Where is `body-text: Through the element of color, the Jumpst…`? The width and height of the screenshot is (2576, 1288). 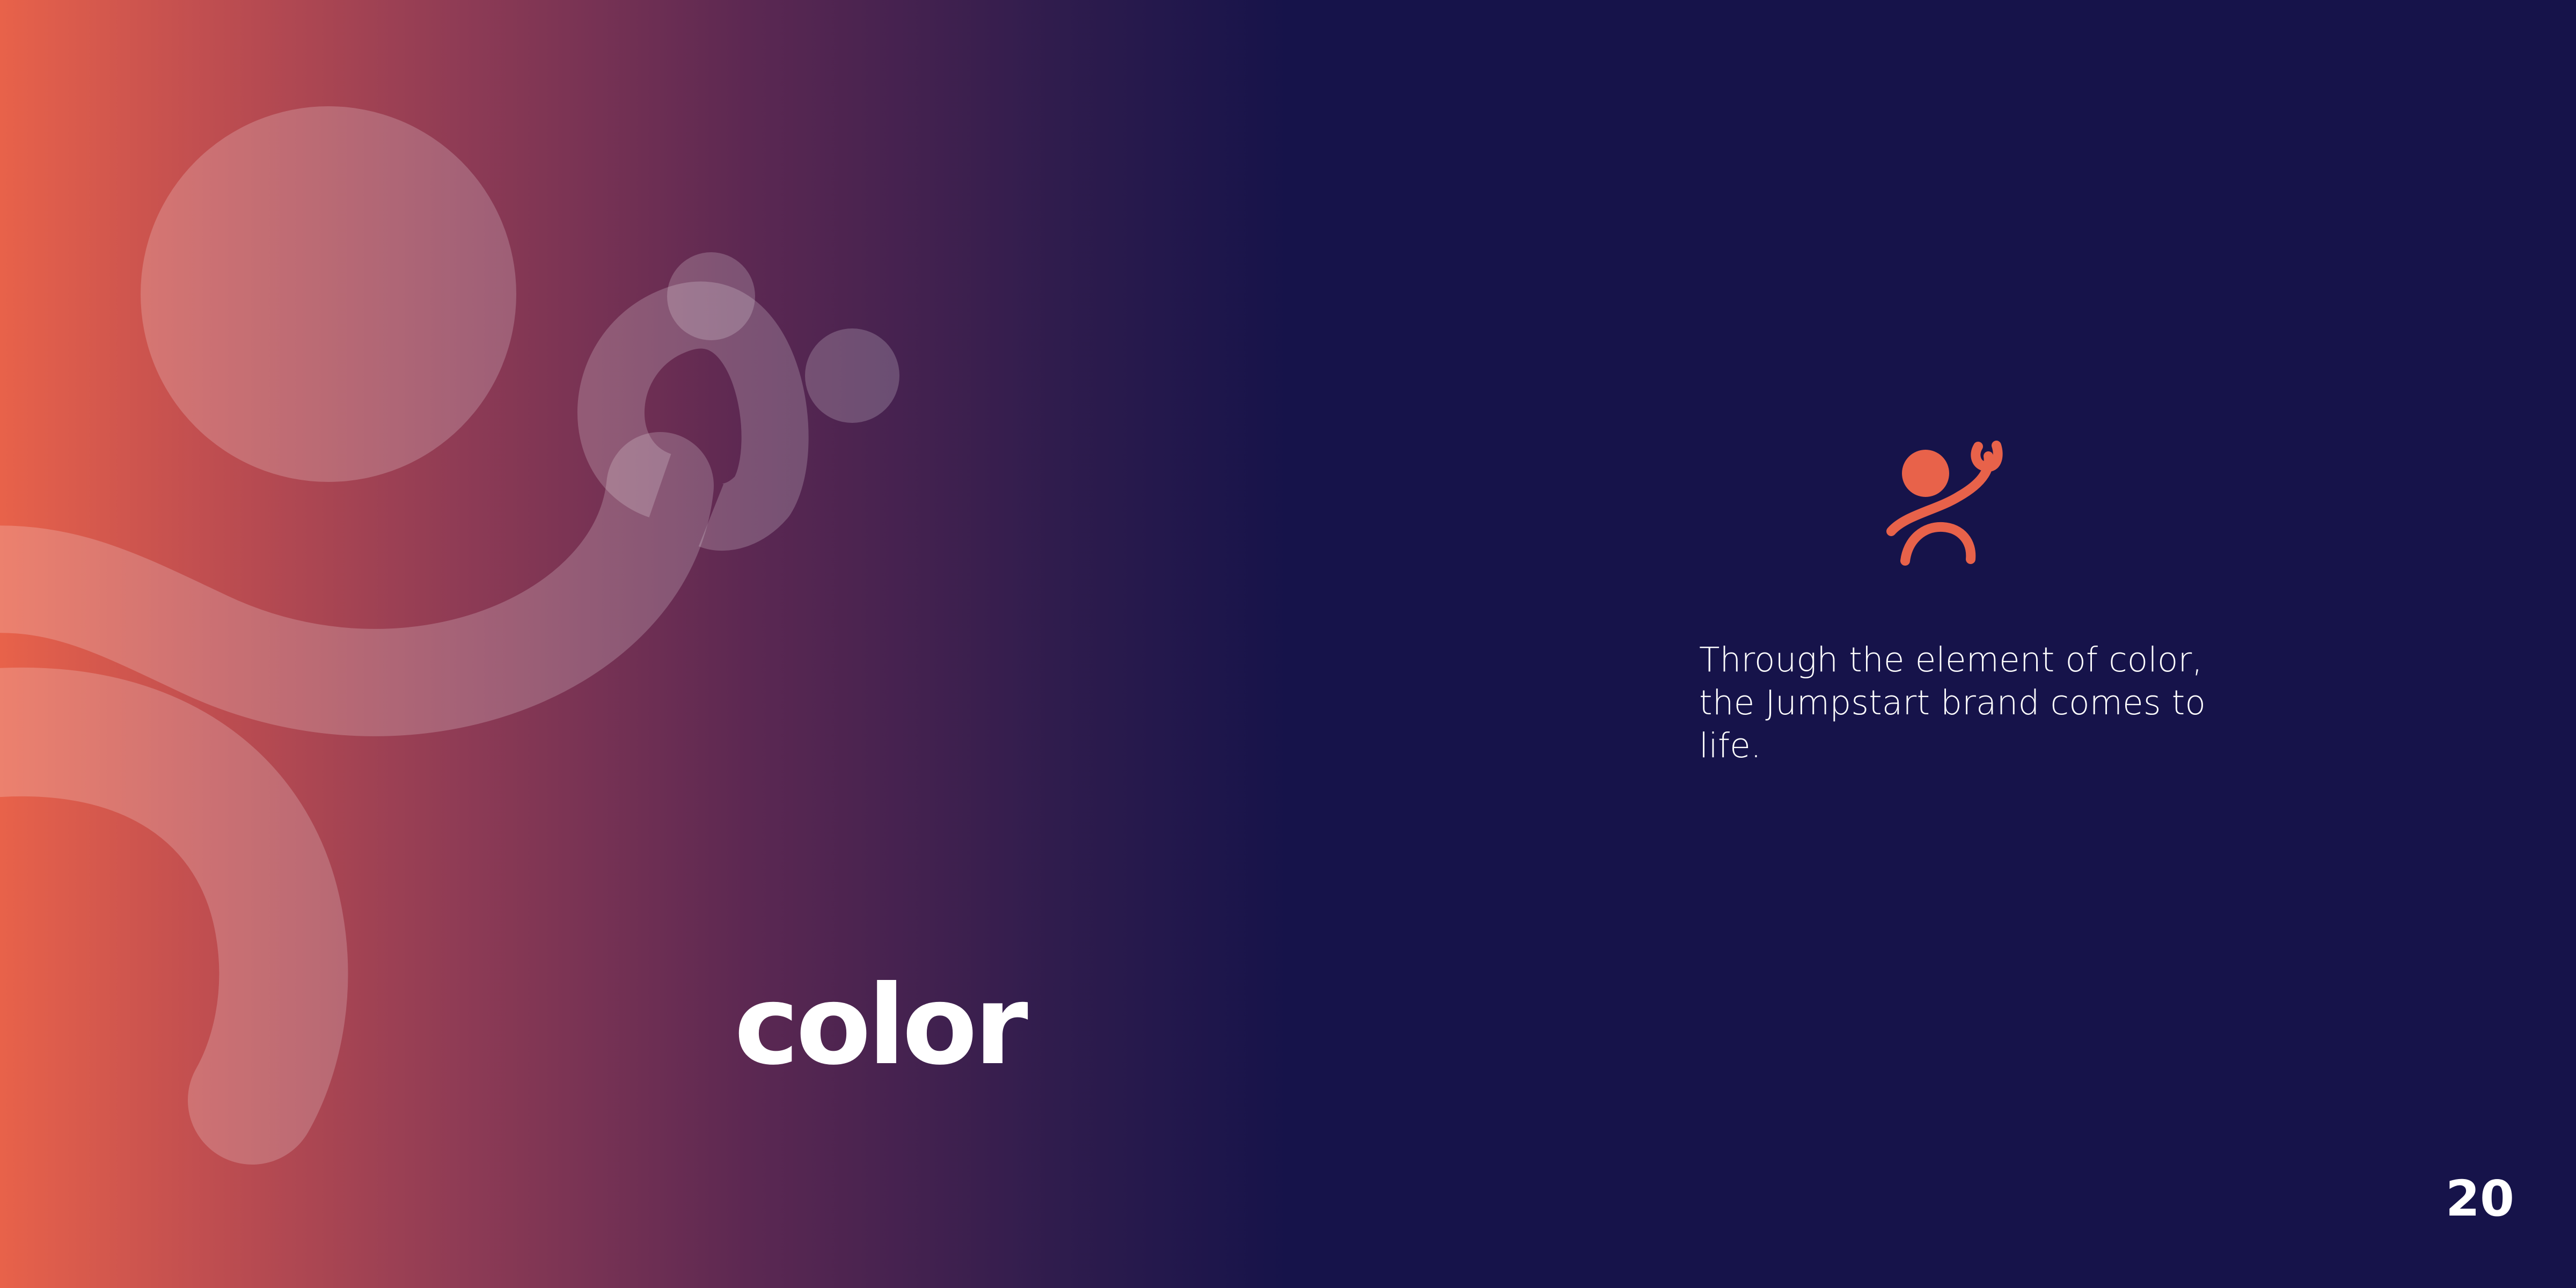
body-text: Through the element of color, the Jumpst… is located at coordinates (1952, 702).